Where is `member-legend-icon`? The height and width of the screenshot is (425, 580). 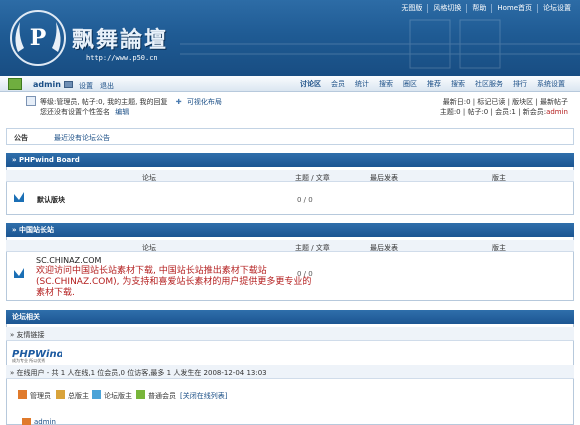
member-legend-icon is located at coordinates (140, 394).